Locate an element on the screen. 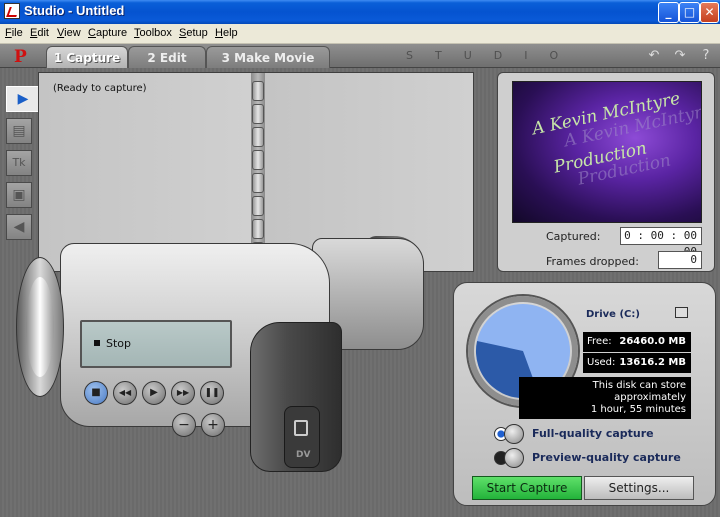  dv-label: DV is located at coordinates (303, 455).